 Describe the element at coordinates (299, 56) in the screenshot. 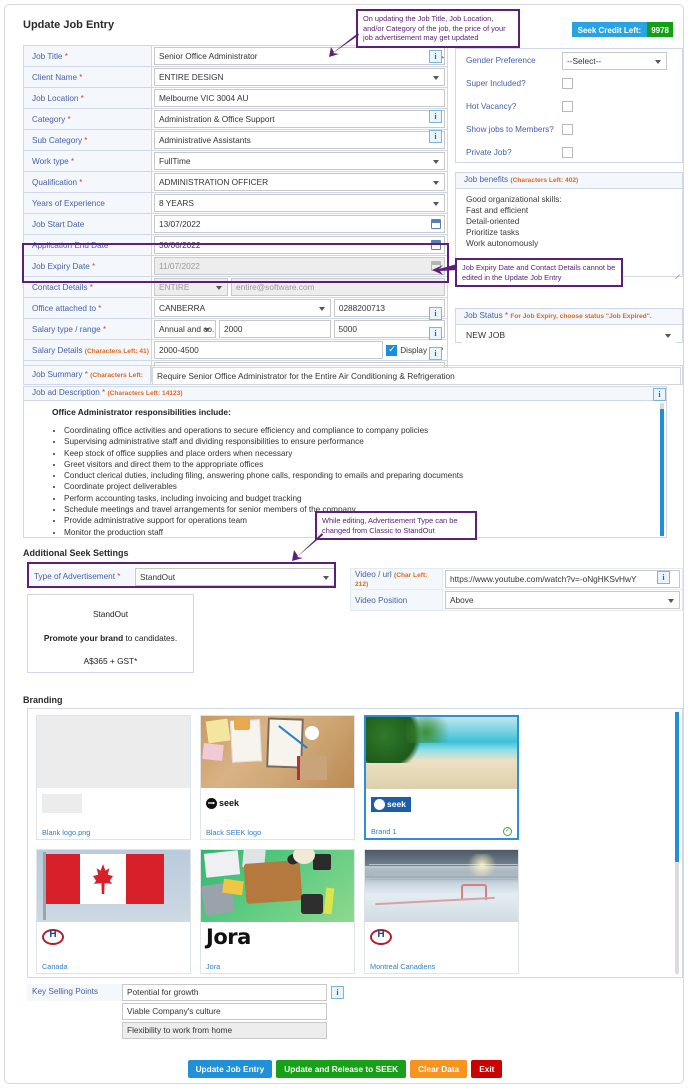

I see `input-job-title: Senior Office Administrator` at that location.